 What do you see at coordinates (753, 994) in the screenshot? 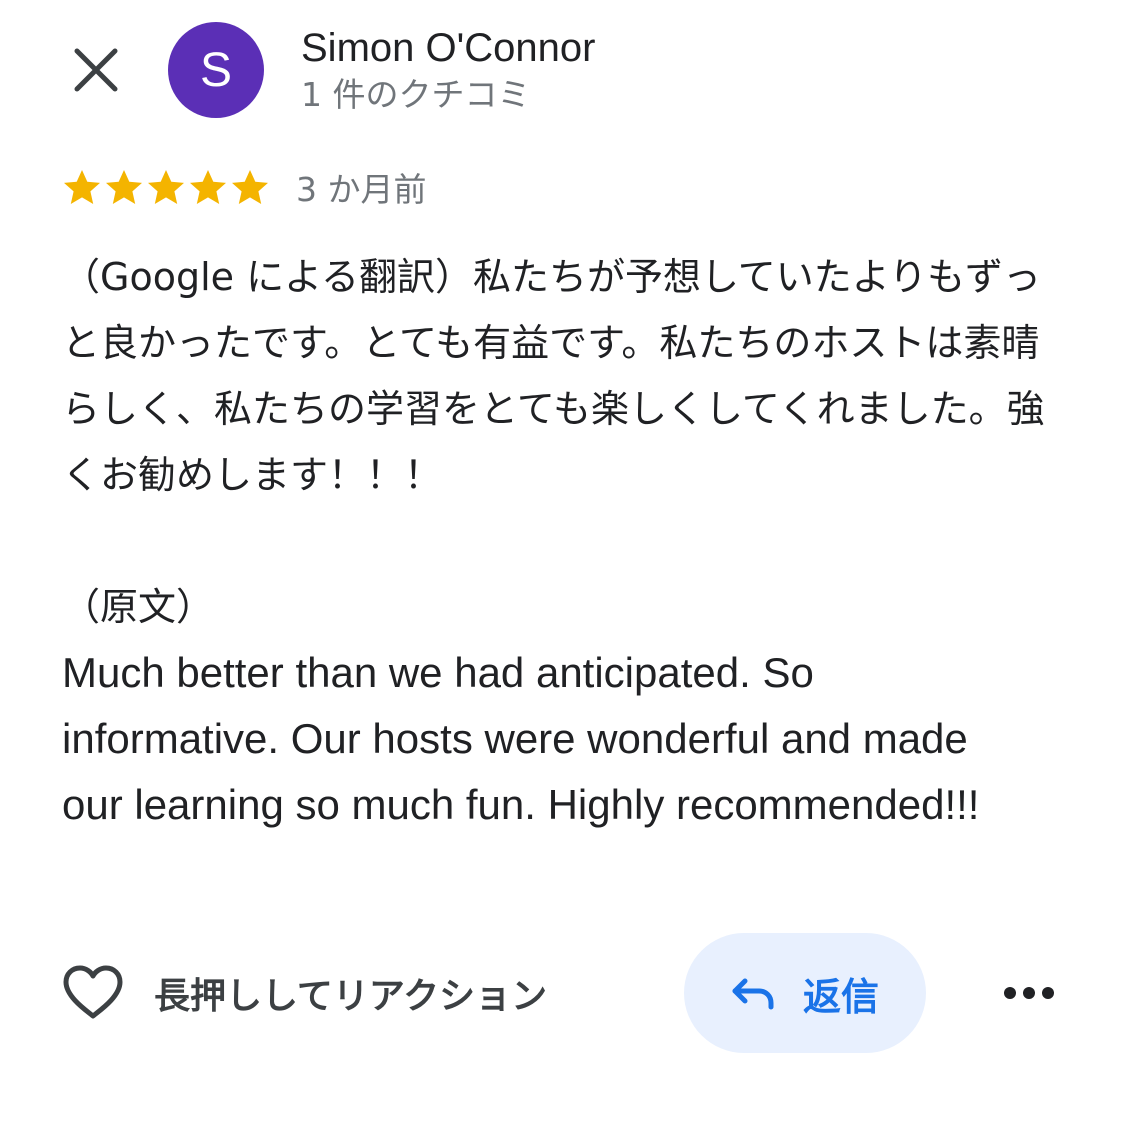
I see `reply-arrow-icon` at bounding box center [753, 994].